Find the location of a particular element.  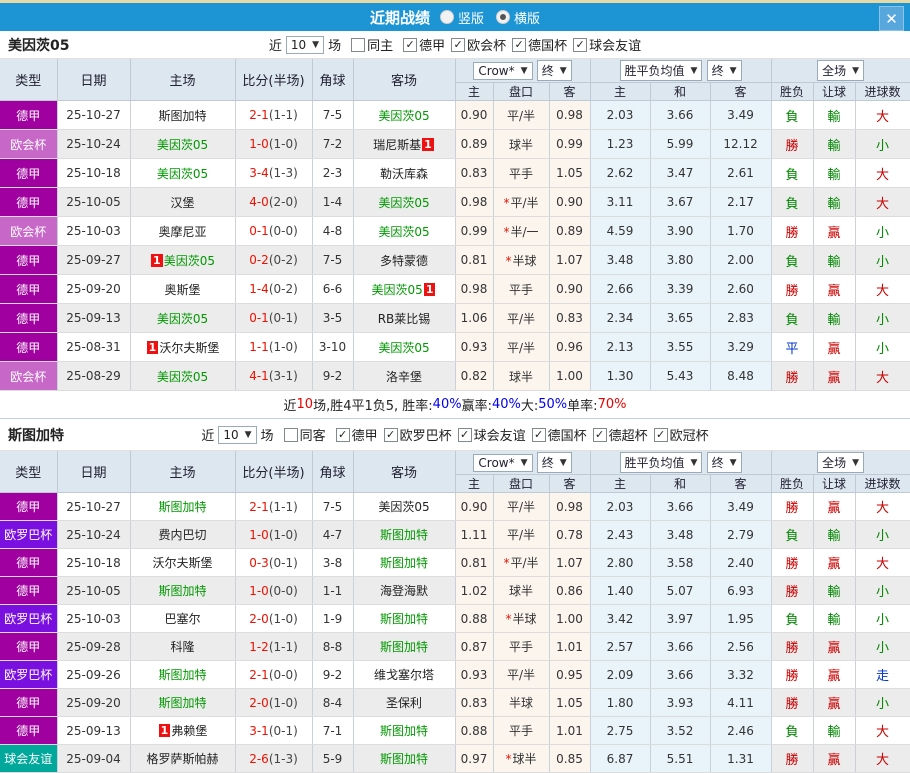

away-team-cell: 多特蒙德 is located at coordinates (404, 260).